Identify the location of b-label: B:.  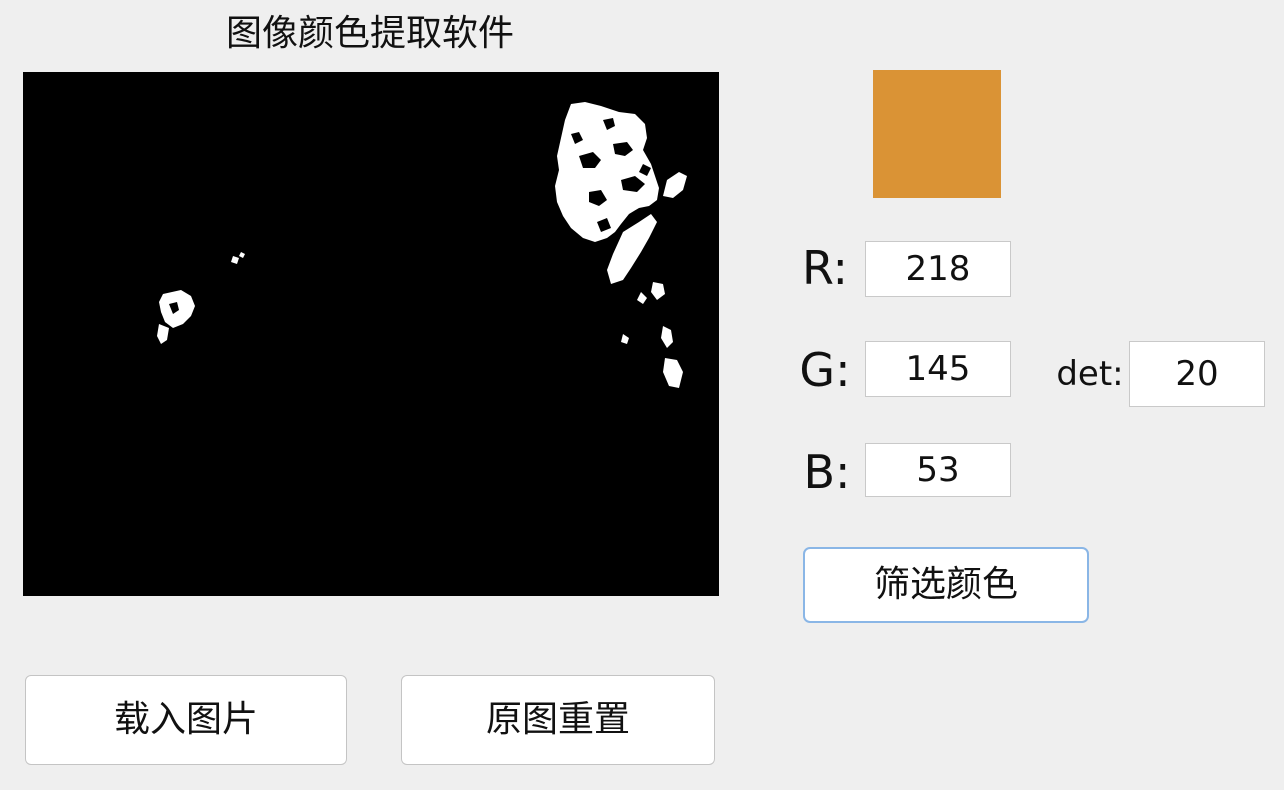
(827, 472).